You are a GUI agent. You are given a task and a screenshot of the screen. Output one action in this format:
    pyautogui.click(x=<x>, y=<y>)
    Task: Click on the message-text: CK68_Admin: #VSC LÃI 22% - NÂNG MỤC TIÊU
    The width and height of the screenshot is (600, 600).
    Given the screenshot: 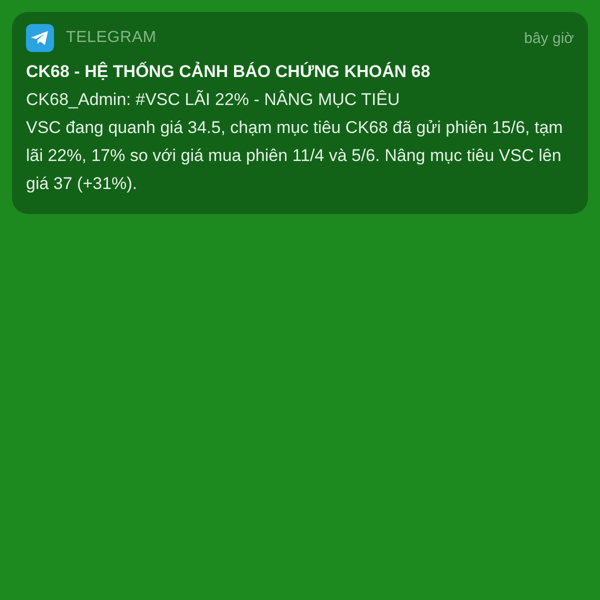 What is the action you would take?
    pyautogui.click(x=213, y=100)
    